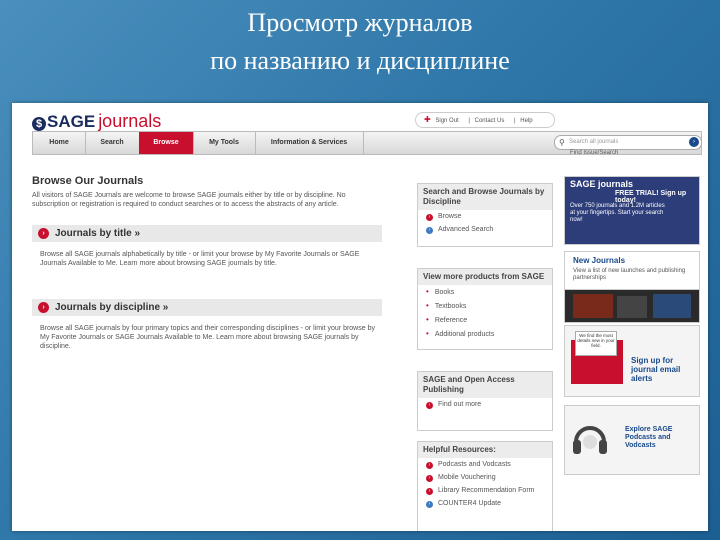 The image size is (720, 540). Describe the element at coordinates (112, 307) in the screenshot. I see `section-heading-label: Journals by discipline »` at that location.